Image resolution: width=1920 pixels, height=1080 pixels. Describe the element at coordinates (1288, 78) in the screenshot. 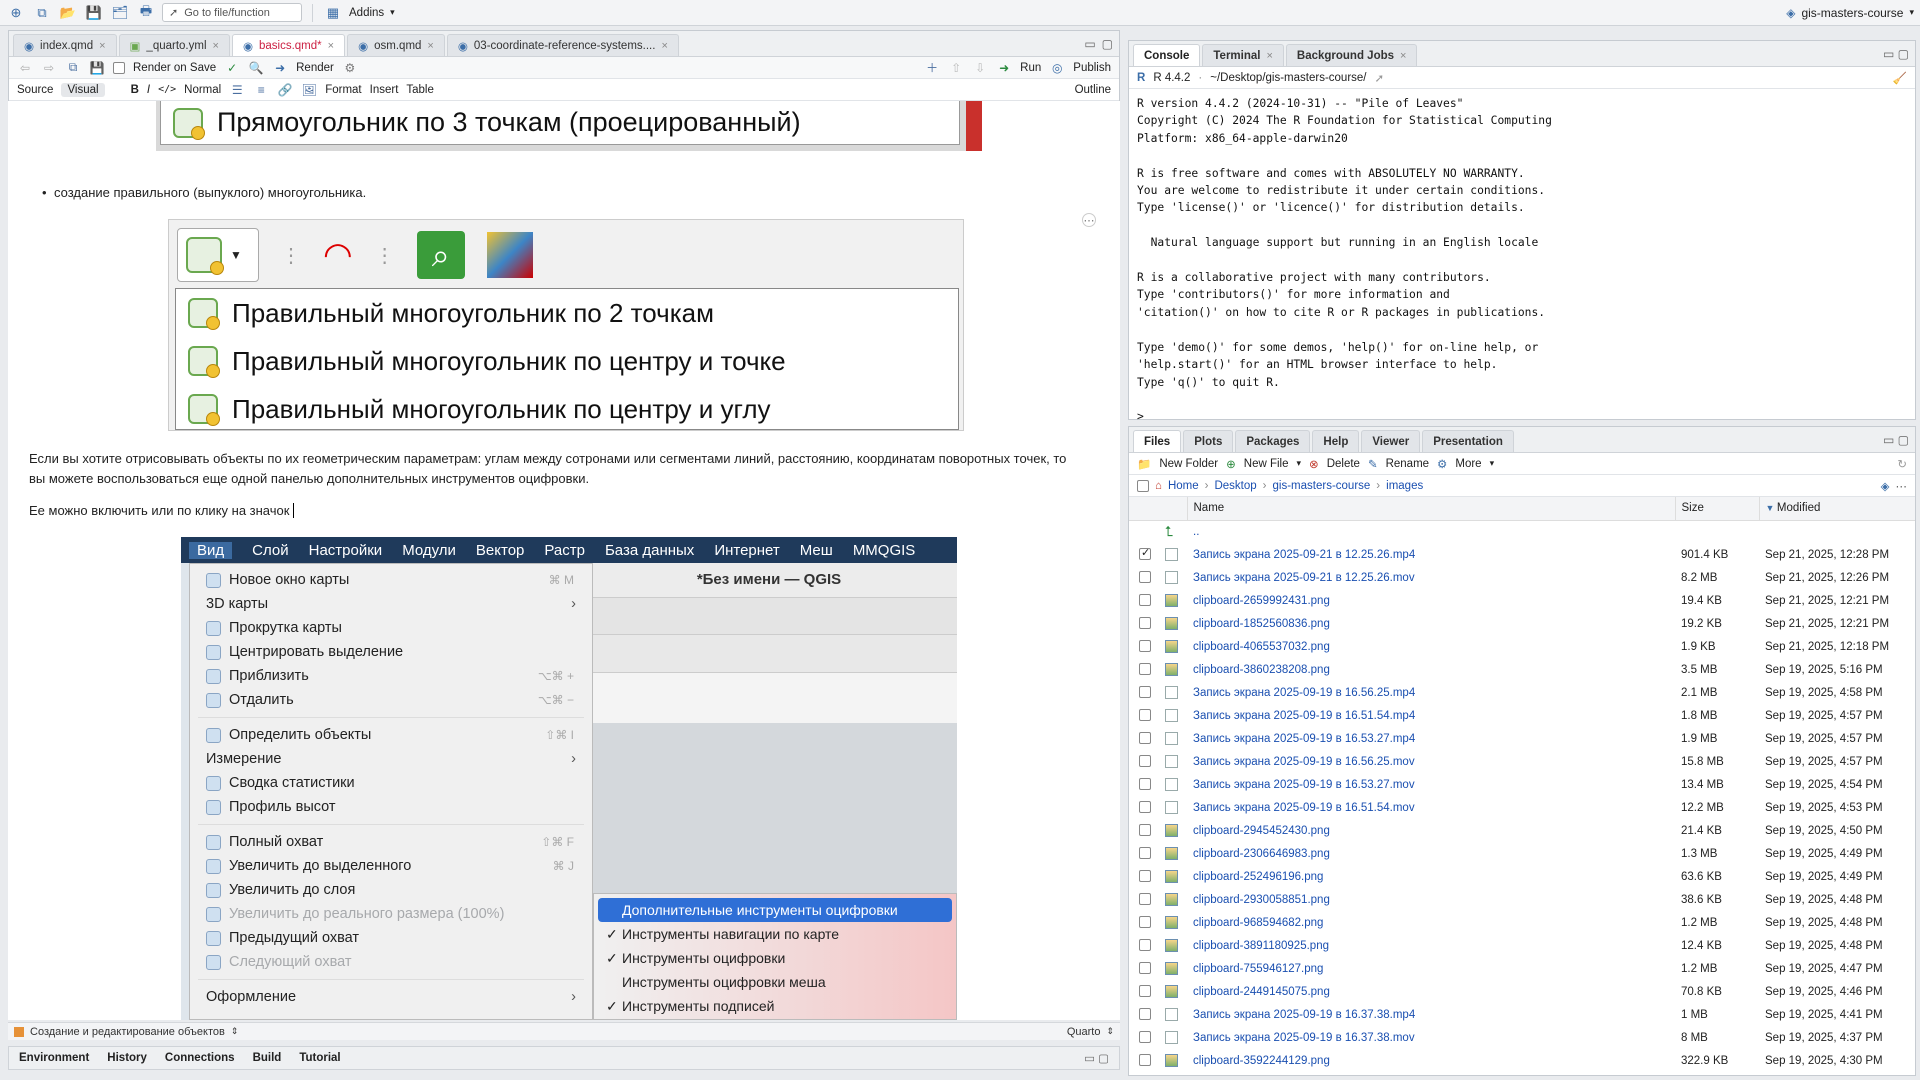

I see `working-directory: ~/Desktop/gis-masters-course/` at that location.